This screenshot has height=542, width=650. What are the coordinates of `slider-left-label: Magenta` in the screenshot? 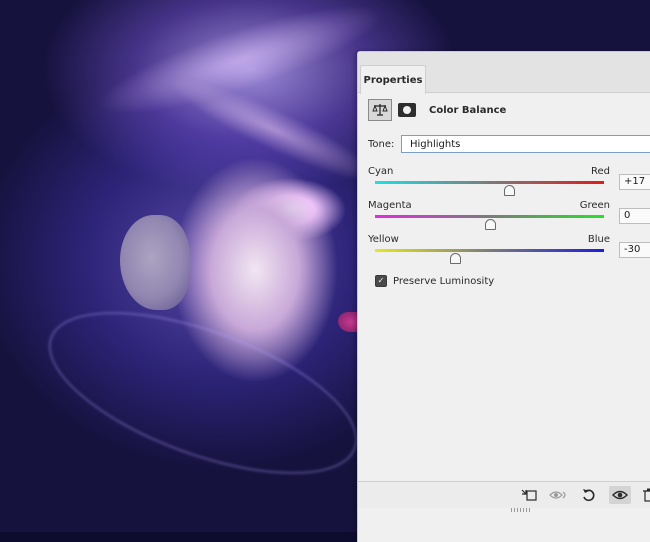 It's located at (390, 205).